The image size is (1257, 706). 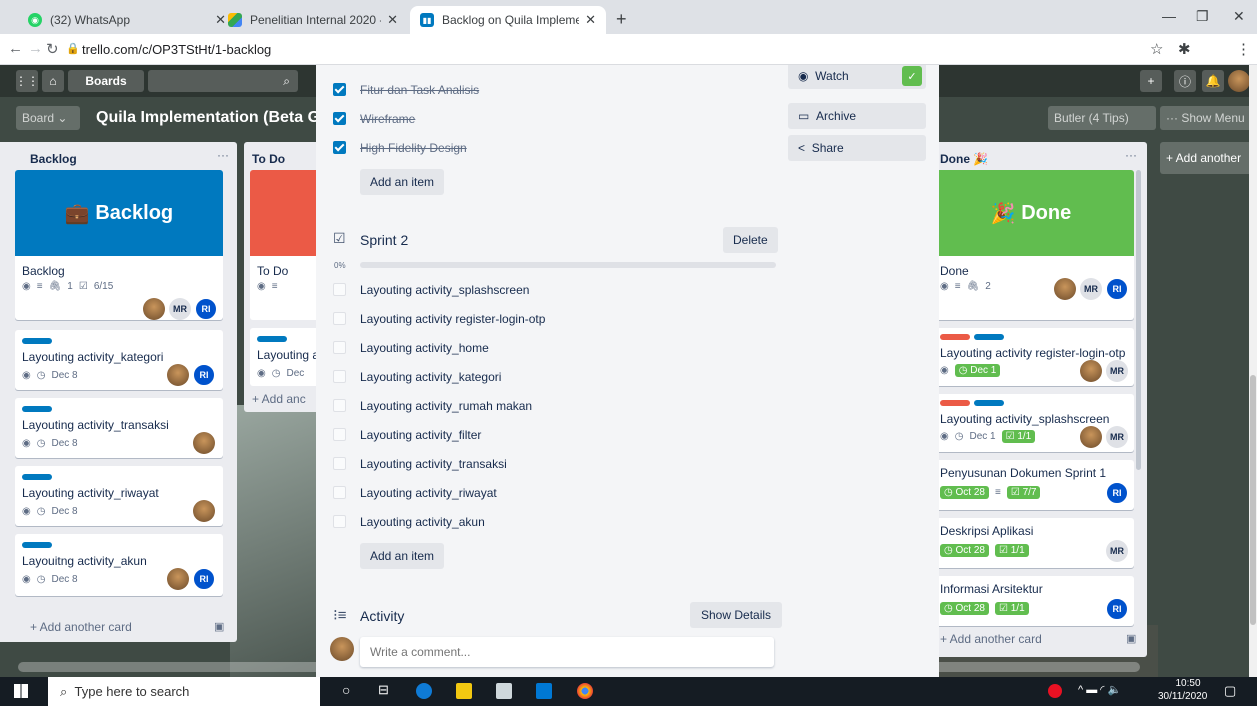 What do you see at coordinates (424, 691) in the screenshot?
I see `edge-icon` at bounding box center [424, 691].